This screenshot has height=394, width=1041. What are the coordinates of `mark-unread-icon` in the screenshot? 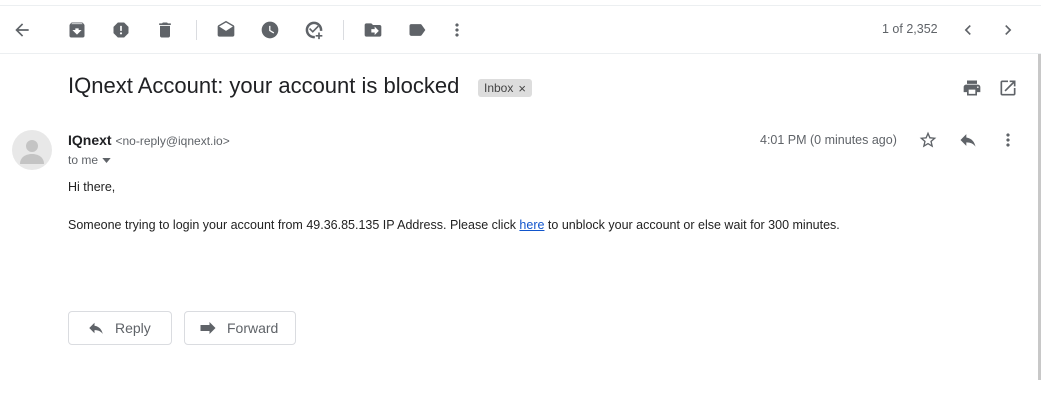 It's located at (226, 28).